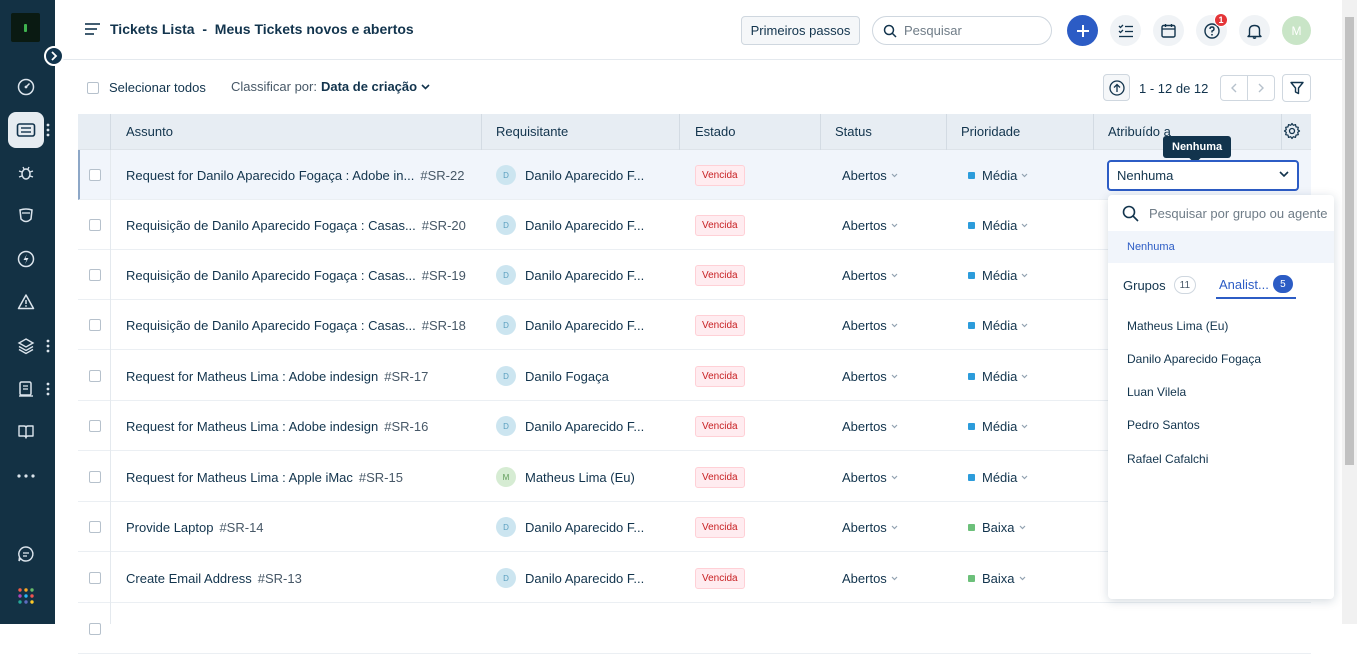 This screenshot has height=654, width=1357. Describe the element at coordinates (1167, 459) in the screenshot. I see `agent-option: Rafael Cafalchi` at that location.